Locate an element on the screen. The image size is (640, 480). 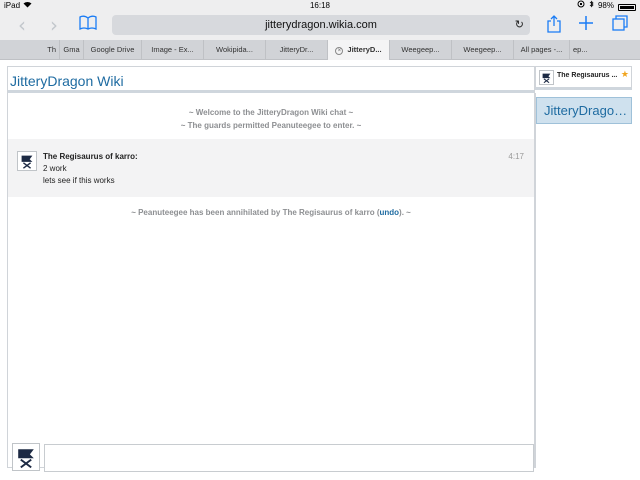
tab: Th is located at coordinates (30, 50).